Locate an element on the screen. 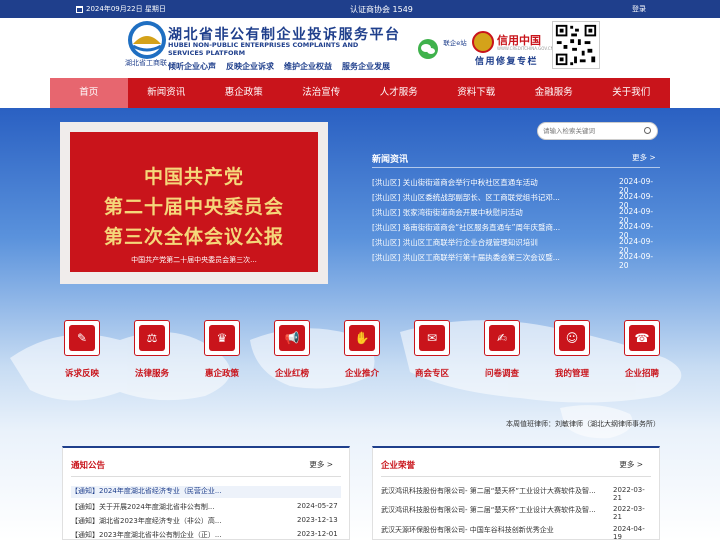 The image size is (720, 542). nav-item-finance: 金融服务 is located at coordinates (554, 93).